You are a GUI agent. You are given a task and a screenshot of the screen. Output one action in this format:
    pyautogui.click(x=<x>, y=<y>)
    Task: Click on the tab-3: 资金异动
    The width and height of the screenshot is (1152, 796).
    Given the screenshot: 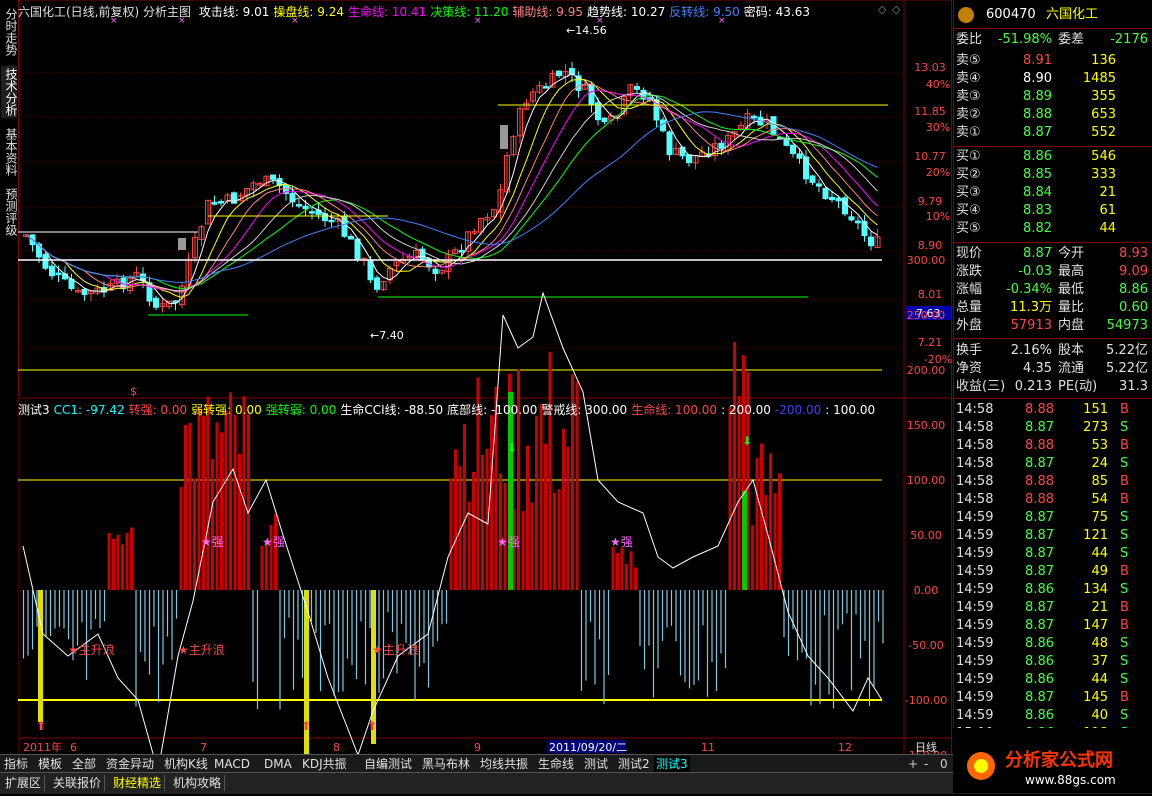 What is the action you would take?
    pyautogui.click(x=130, y=764)
    